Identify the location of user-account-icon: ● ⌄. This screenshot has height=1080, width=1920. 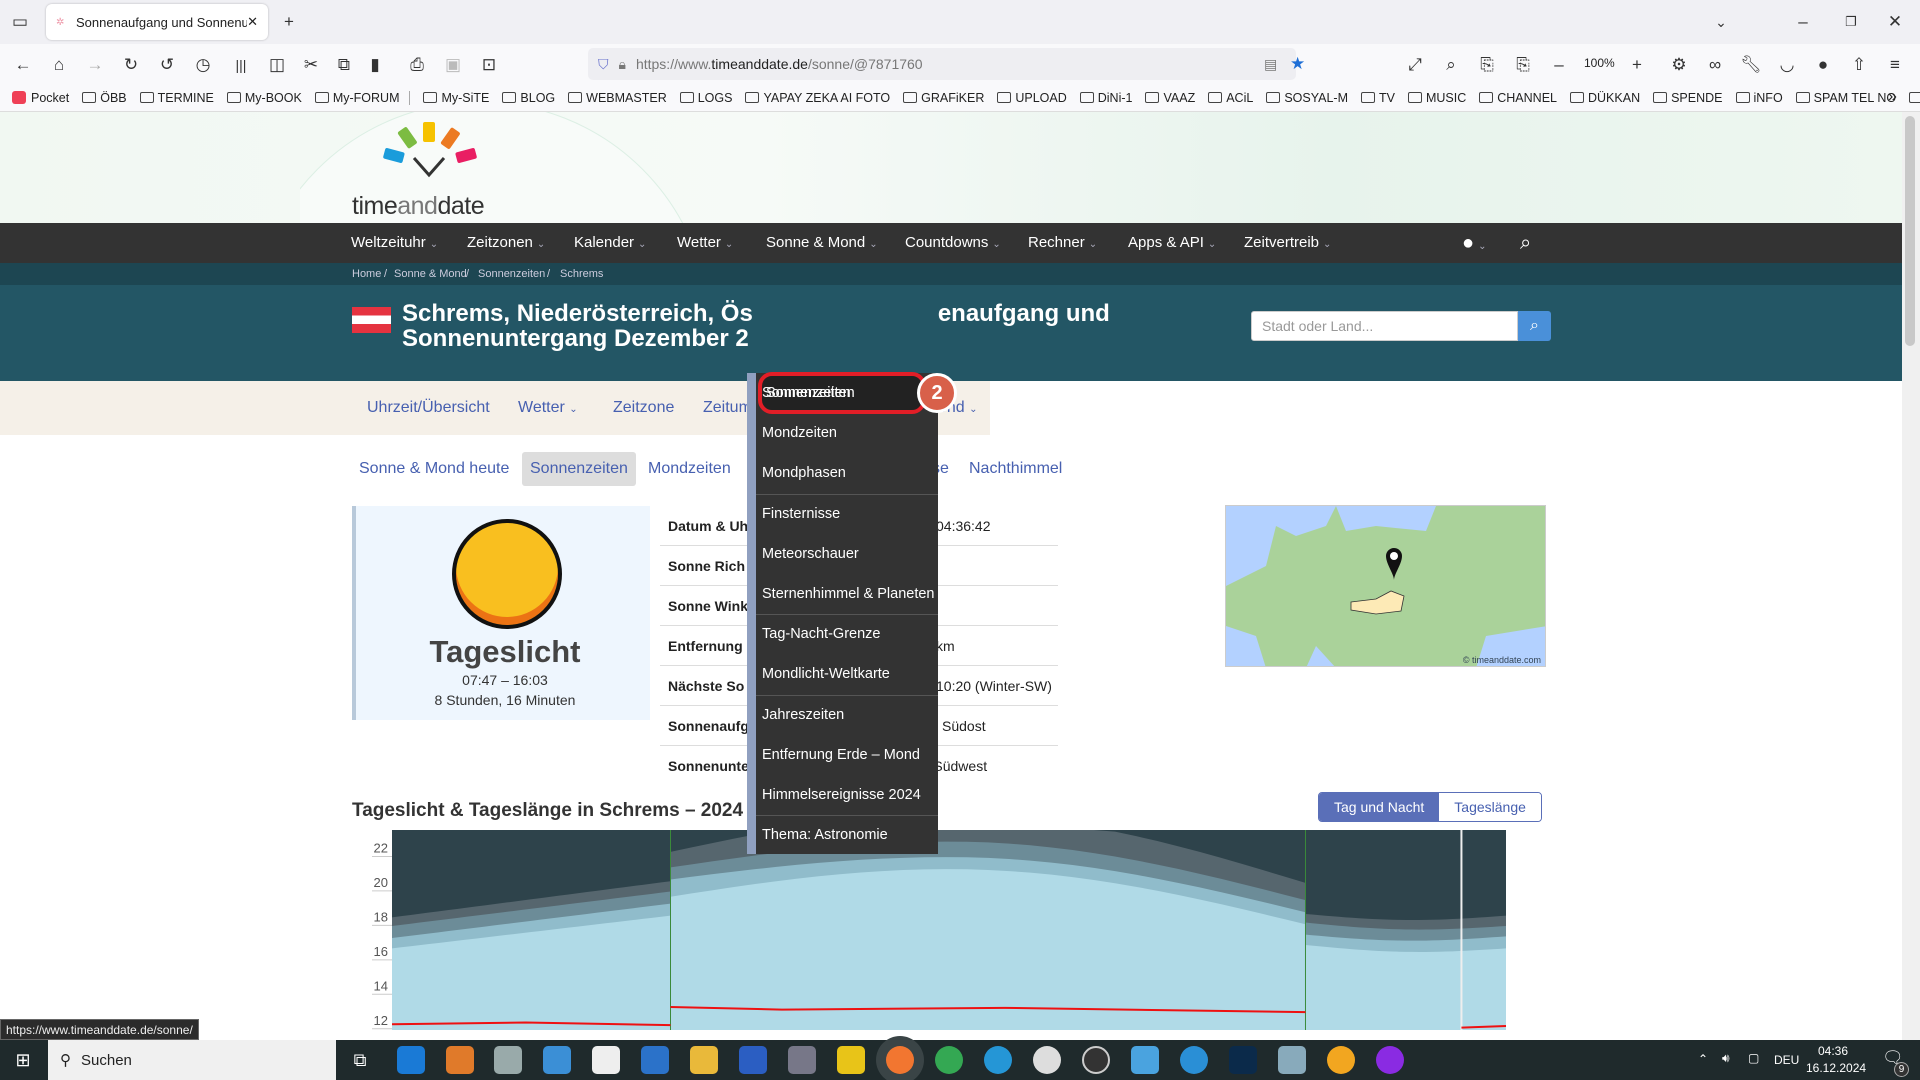
(1474, 243).